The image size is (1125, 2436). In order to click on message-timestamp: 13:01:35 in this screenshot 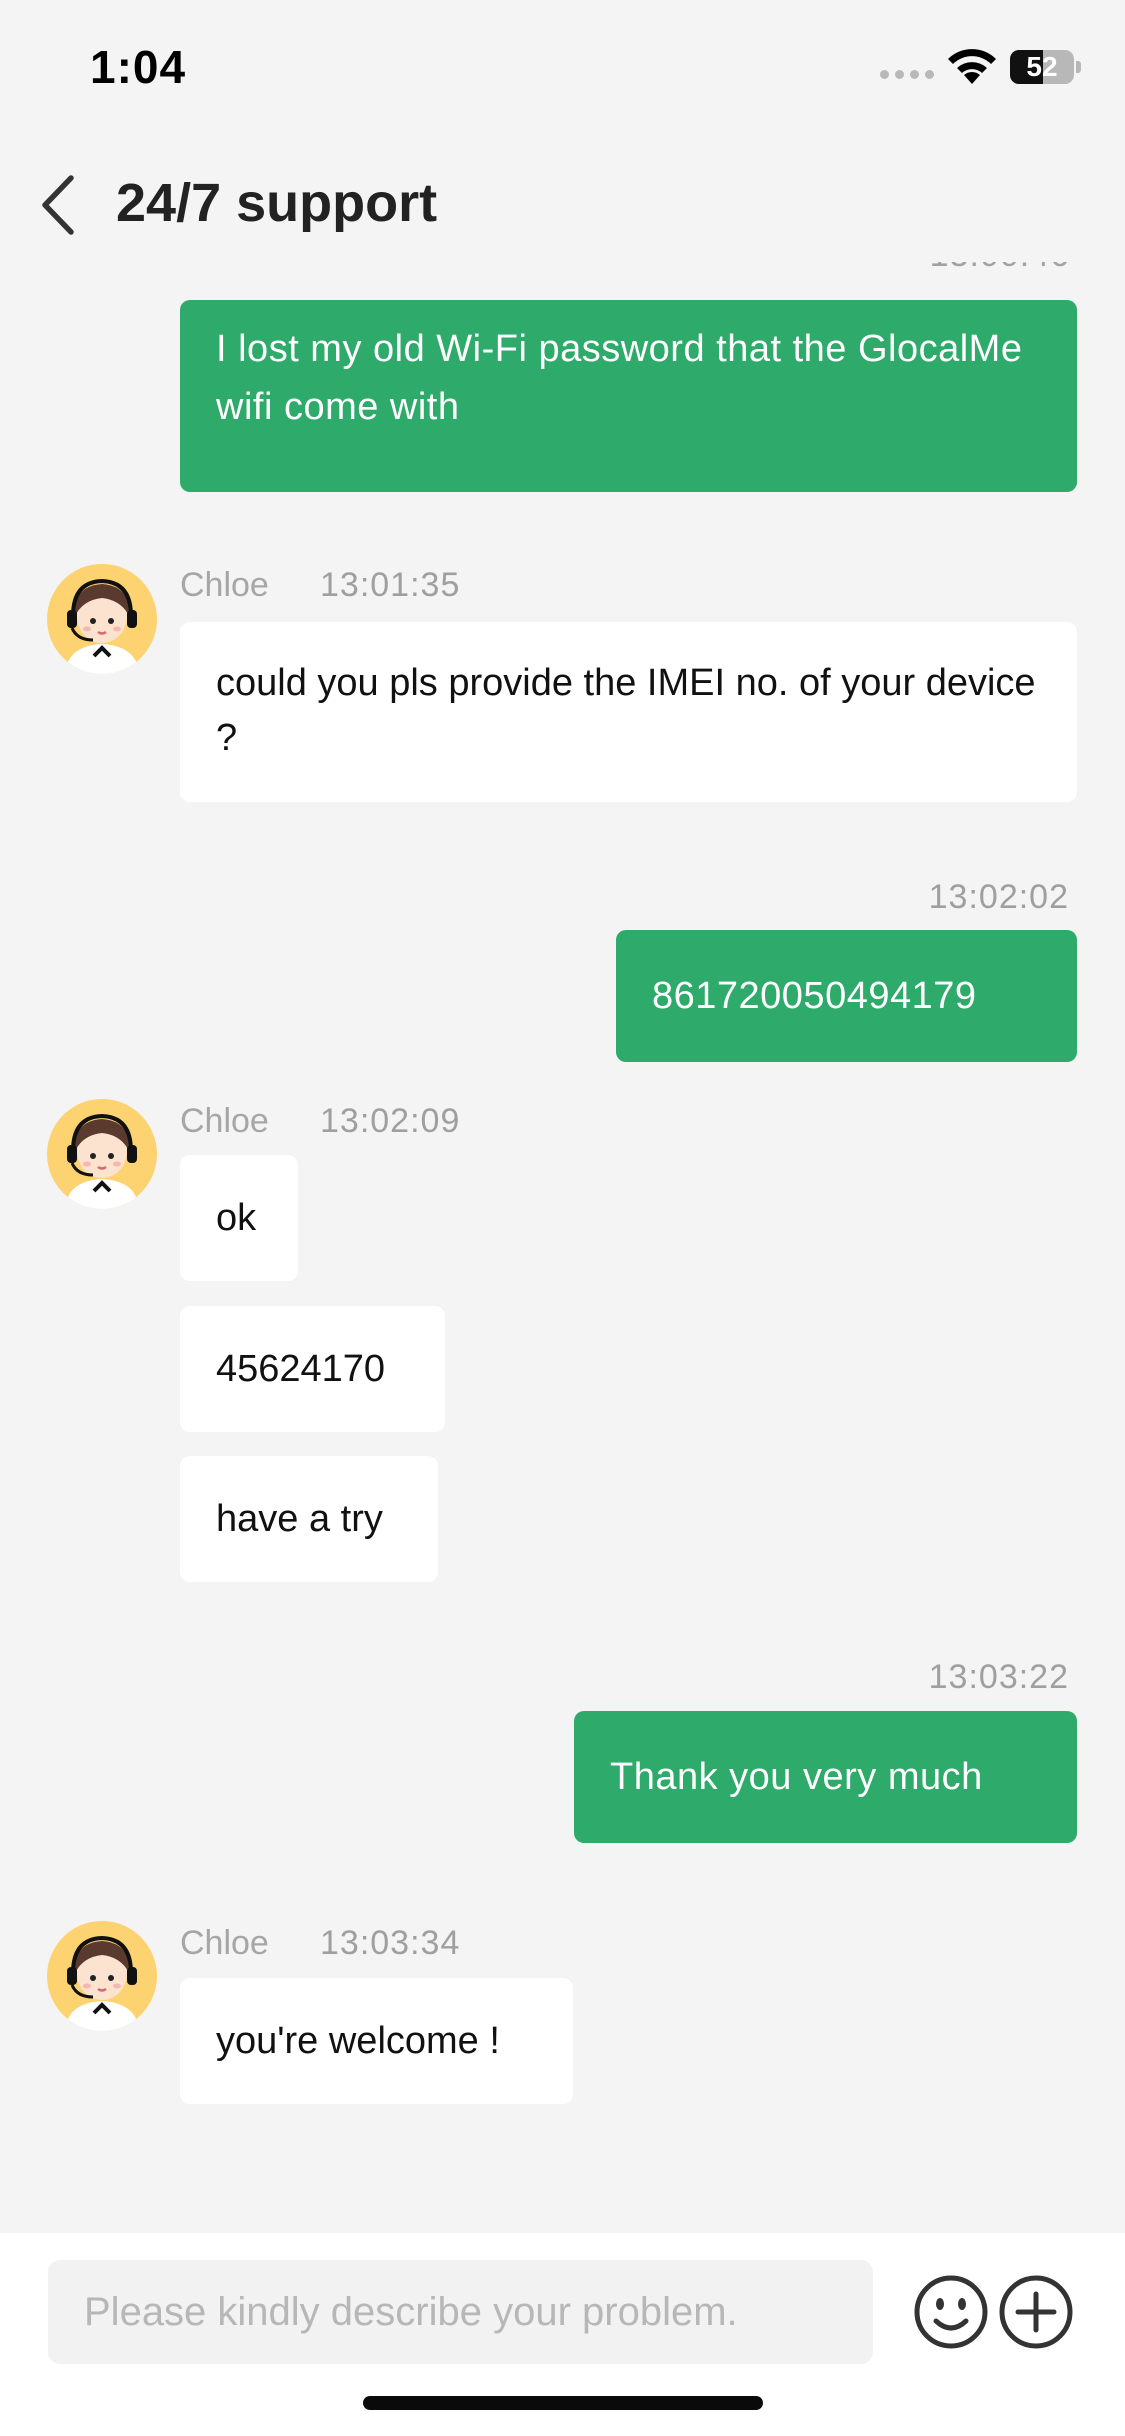, I will do `click(390, 585)`.